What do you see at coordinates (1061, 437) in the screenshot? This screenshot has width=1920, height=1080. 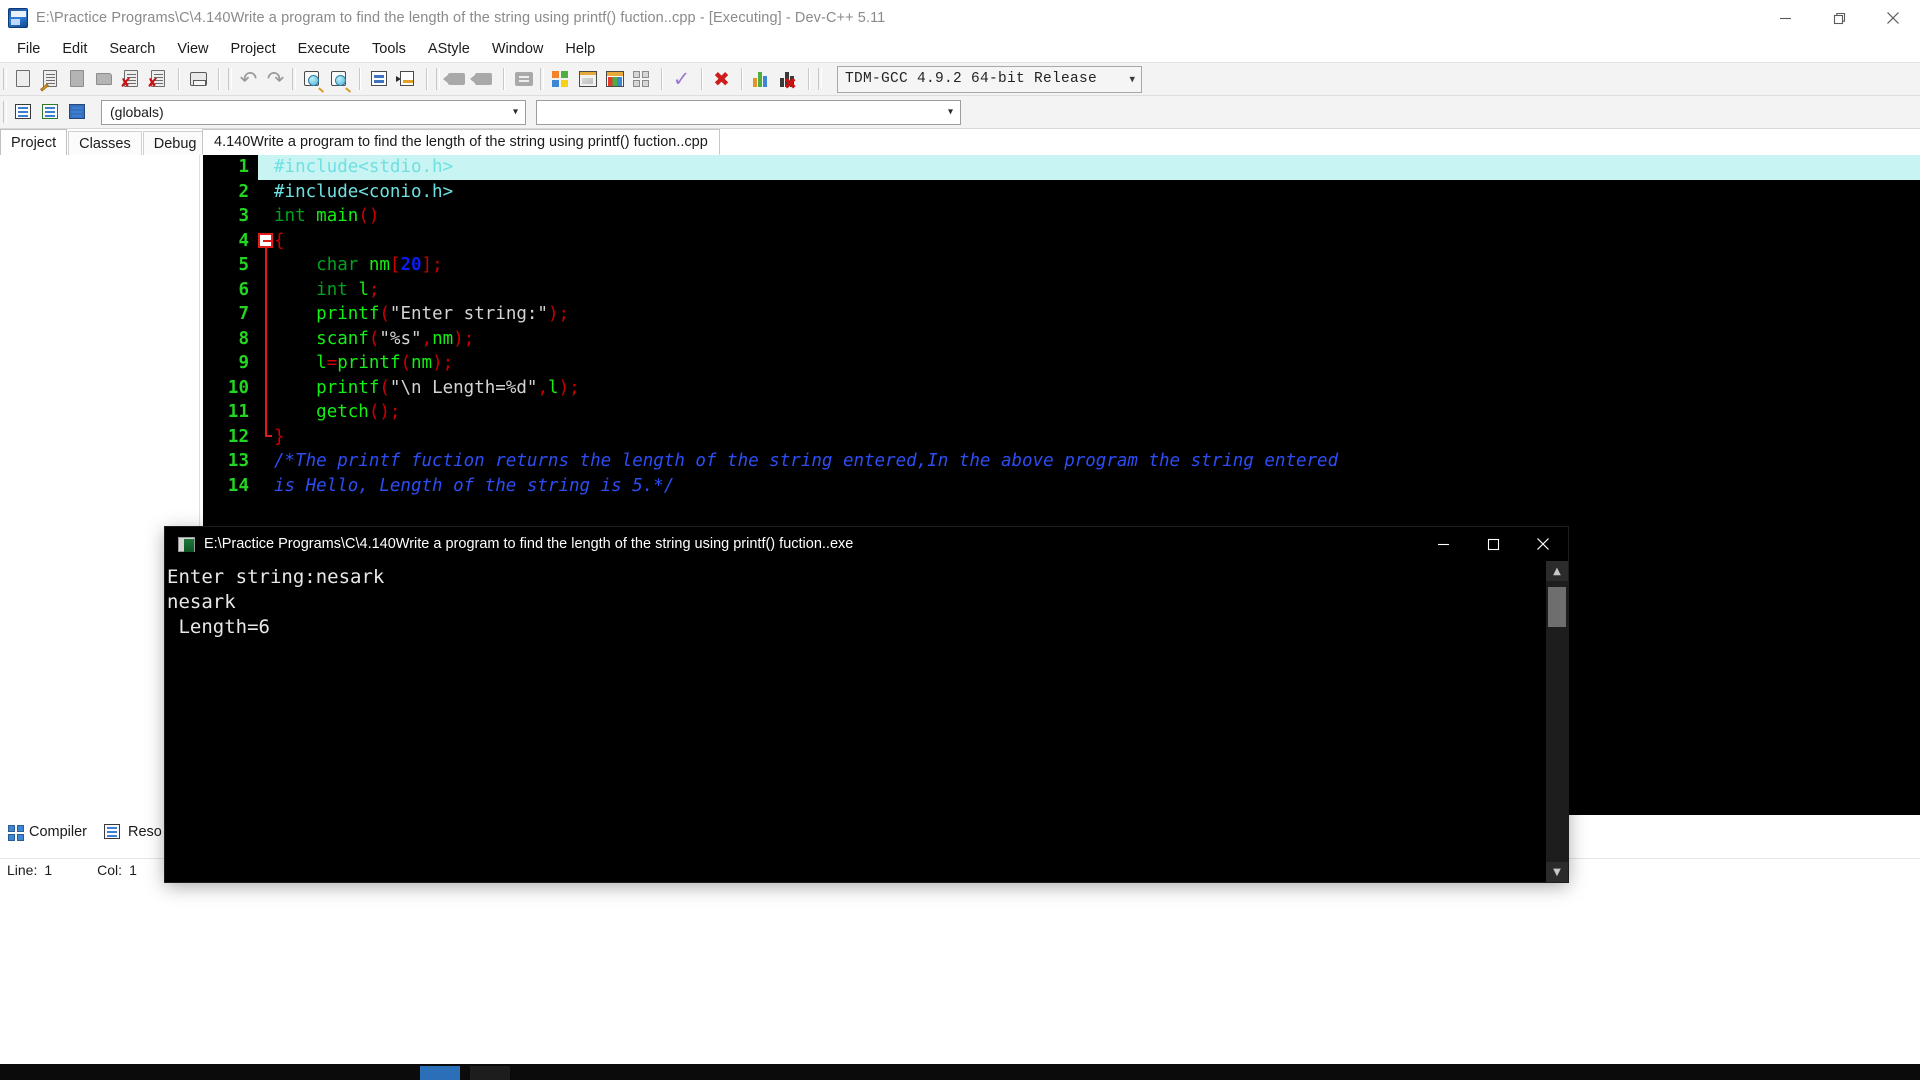 I see `editor-line: 12}` at bounding box center [1061, 437].